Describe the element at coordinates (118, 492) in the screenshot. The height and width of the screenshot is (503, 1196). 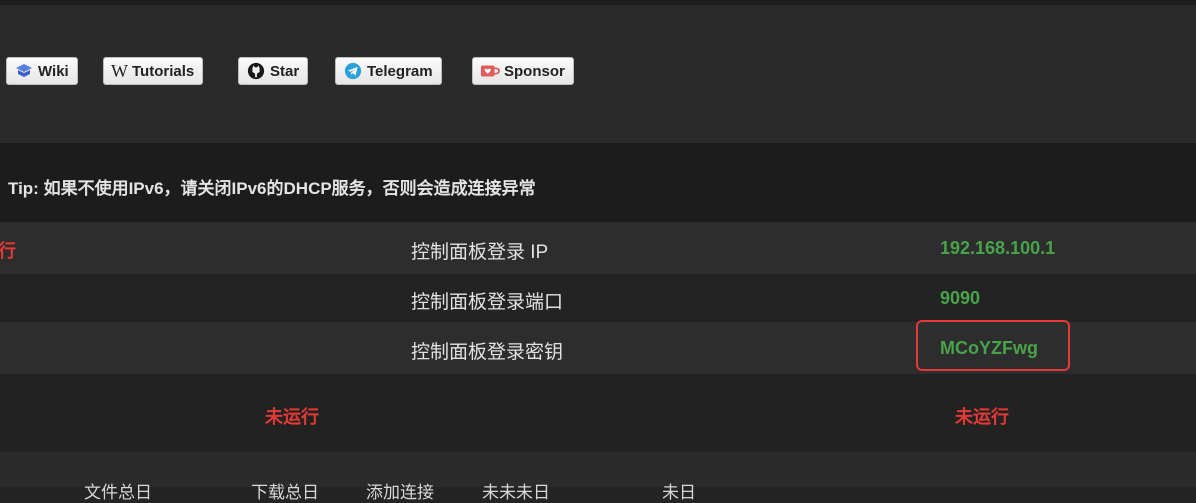
I see `bottom-text-1: 文件总日` at that location.